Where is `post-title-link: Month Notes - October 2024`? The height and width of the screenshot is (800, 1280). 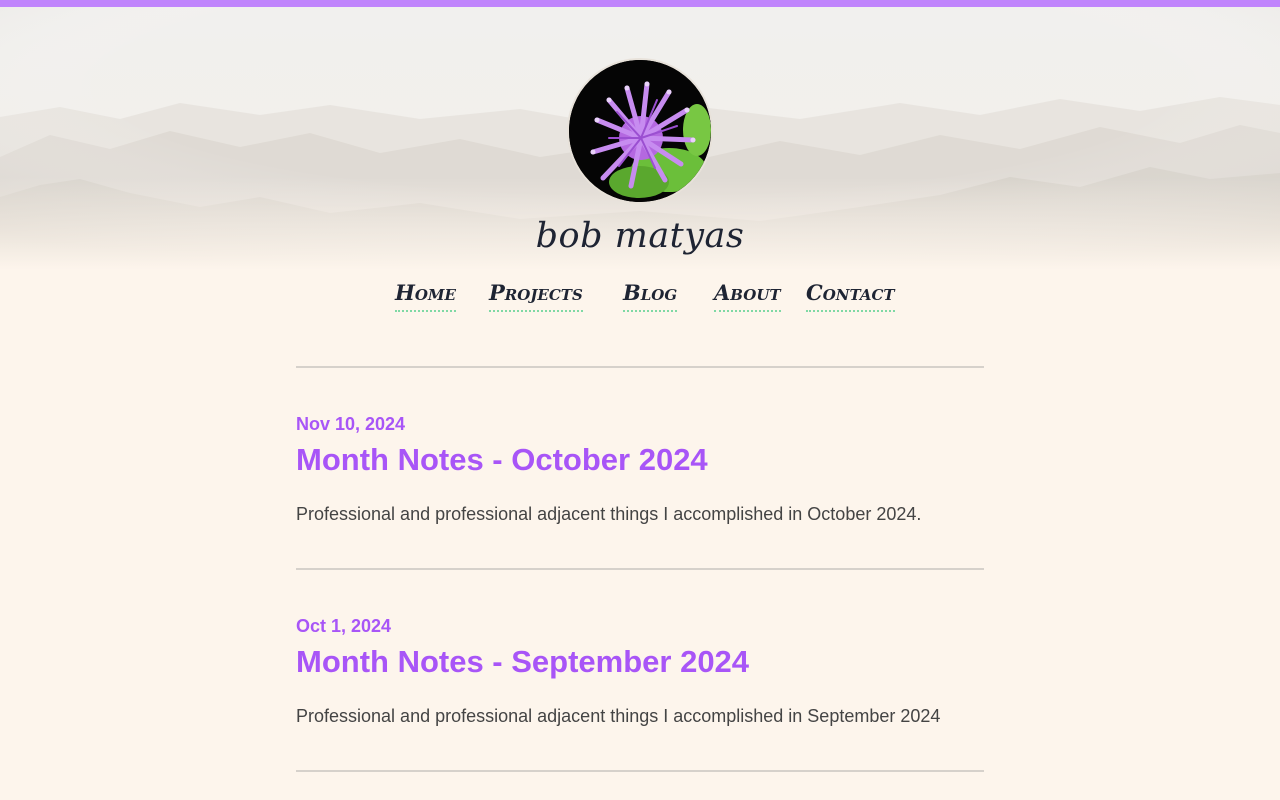 post-title-link: Month Notes - October 2024 is located at coordinates (502, 460).